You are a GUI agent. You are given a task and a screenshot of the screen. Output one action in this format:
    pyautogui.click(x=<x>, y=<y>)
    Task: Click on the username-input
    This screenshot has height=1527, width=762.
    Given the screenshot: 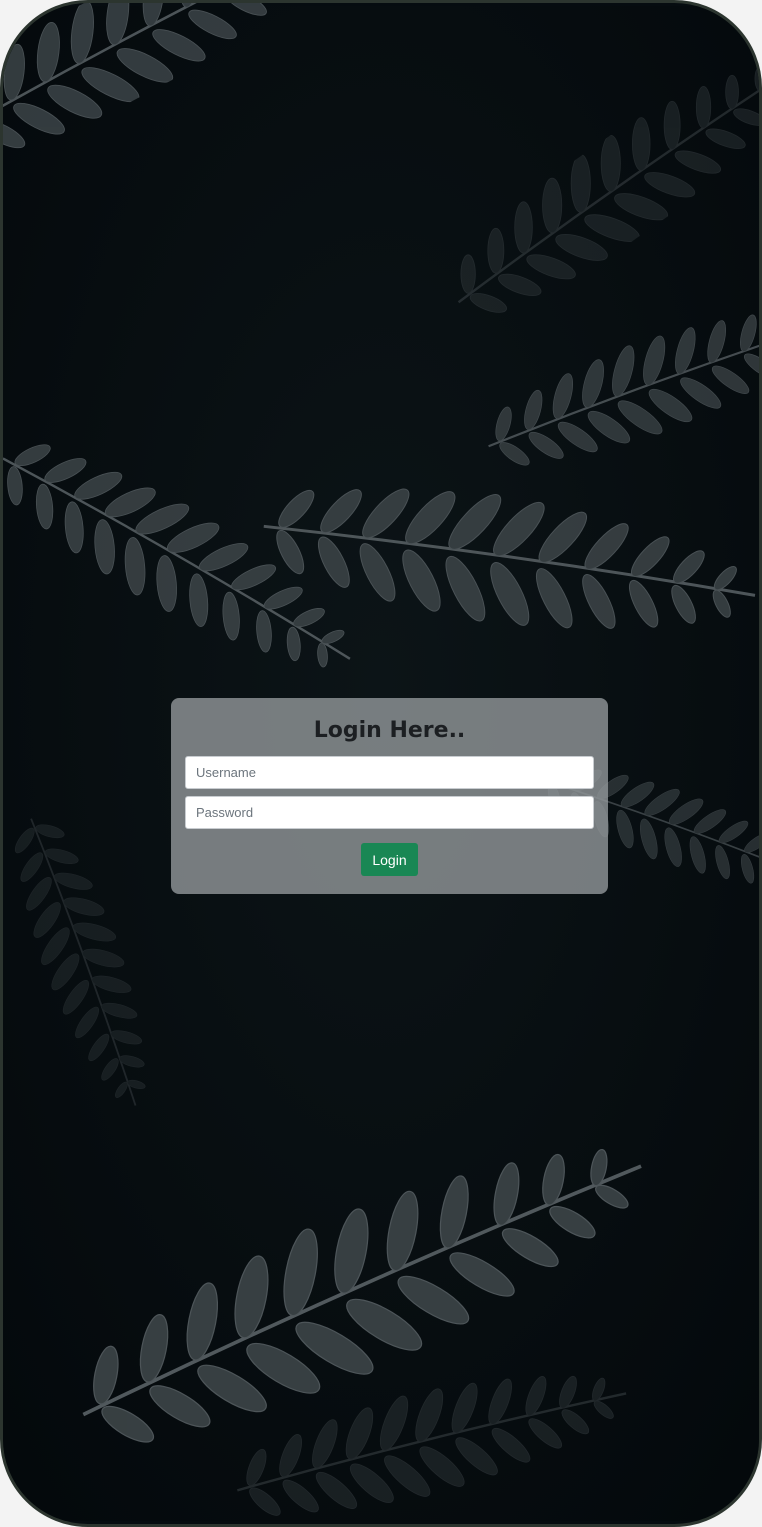 What is the action you would take?
    pyautogui.click(x=389, y=772)
    